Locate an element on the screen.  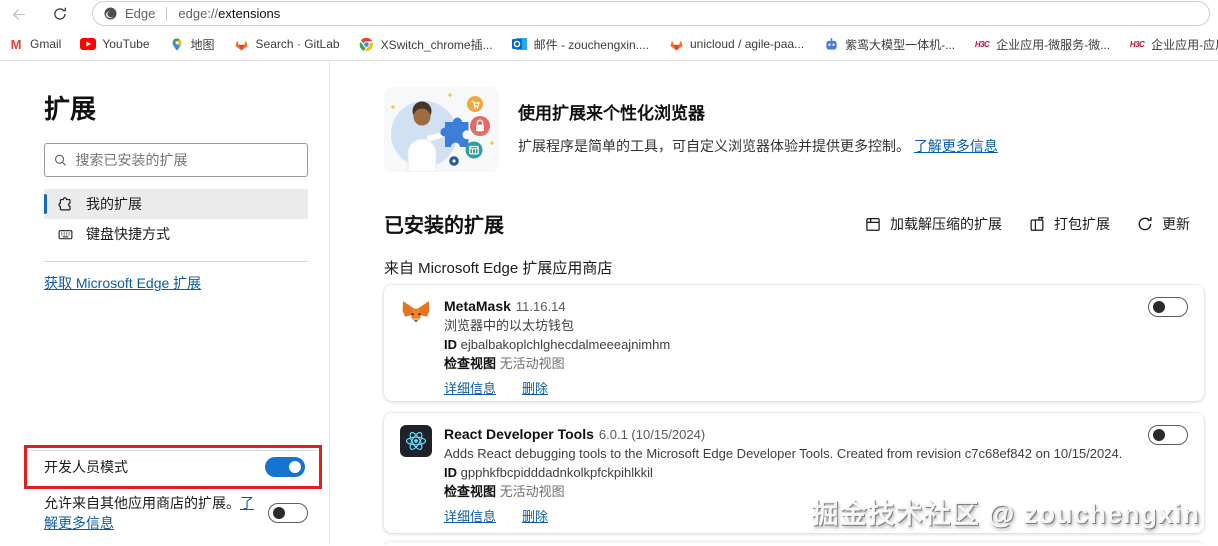
bookmark-label: Gmail is located at coordinates (46, 44).